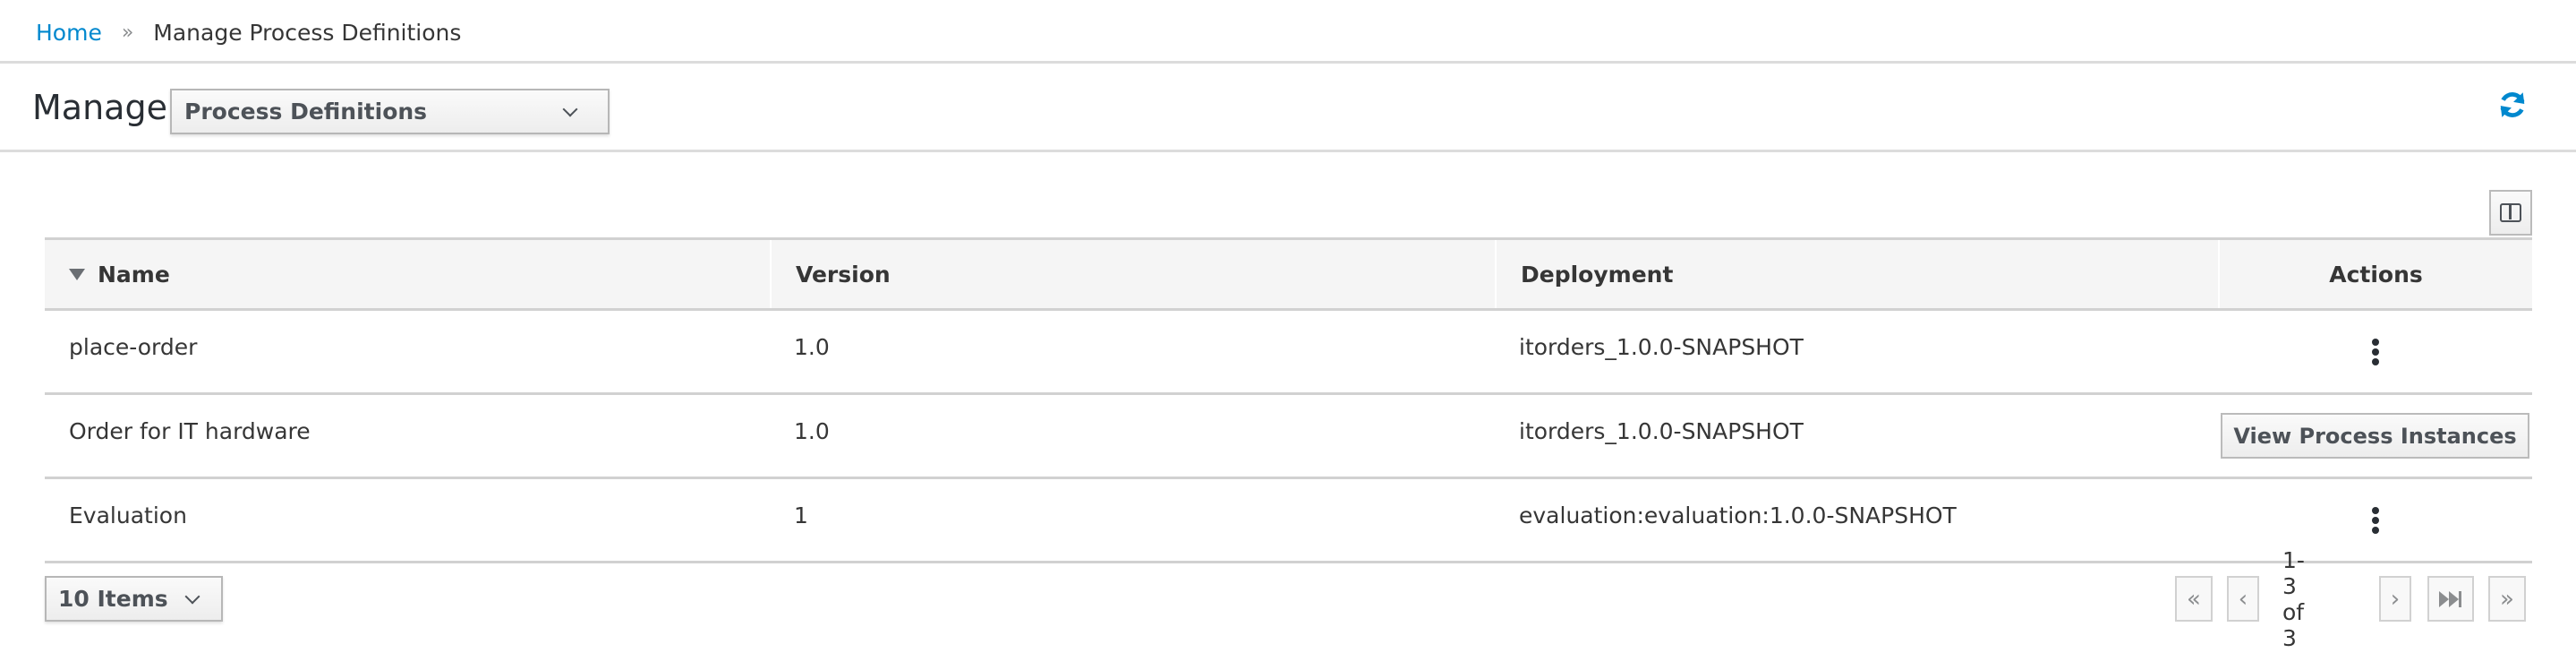 The image size is (2576, 670). What do you see at coordinates (1132, 274) in the screenshot?
I see `column-header-version: Version` at bounding box center [1132, 274].